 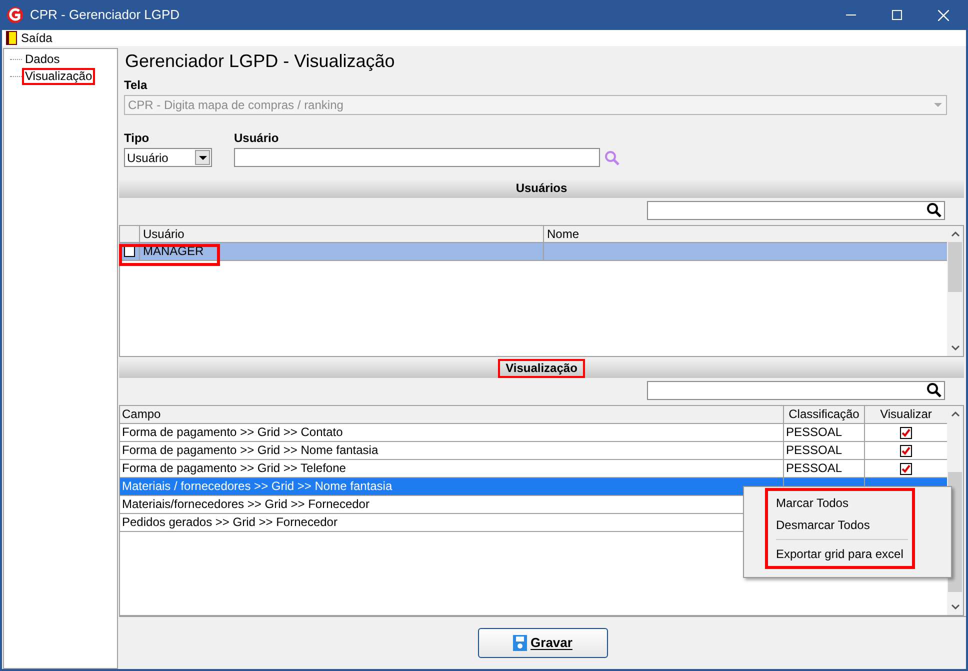 I want to click on exit-menu-item: Saída, so click(x=29, y=38).